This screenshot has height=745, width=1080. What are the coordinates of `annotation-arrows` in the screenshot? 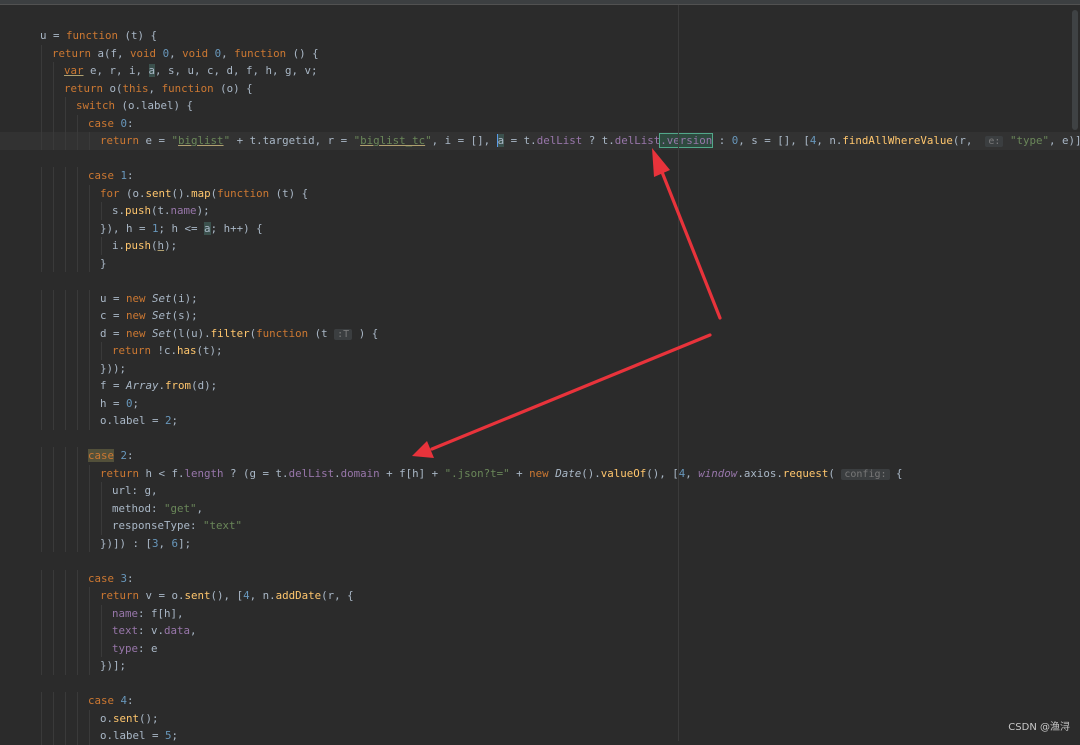 It's located at (567, 303).